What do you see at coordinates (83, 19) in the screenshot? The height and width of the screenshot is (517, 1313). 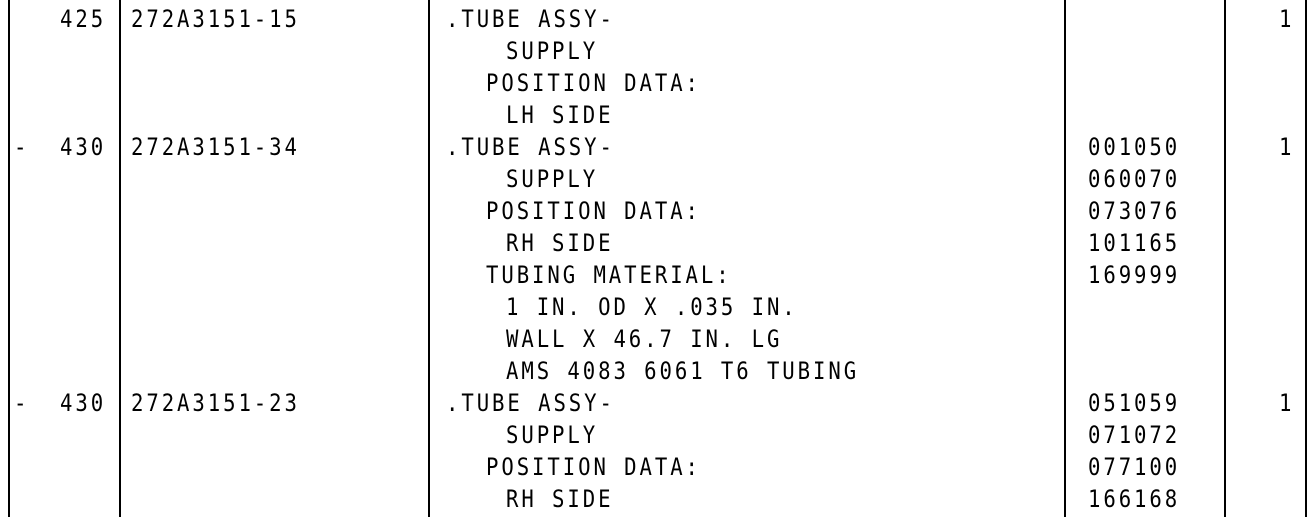 I see `item-number: 425` at bounding box center [83, 19].